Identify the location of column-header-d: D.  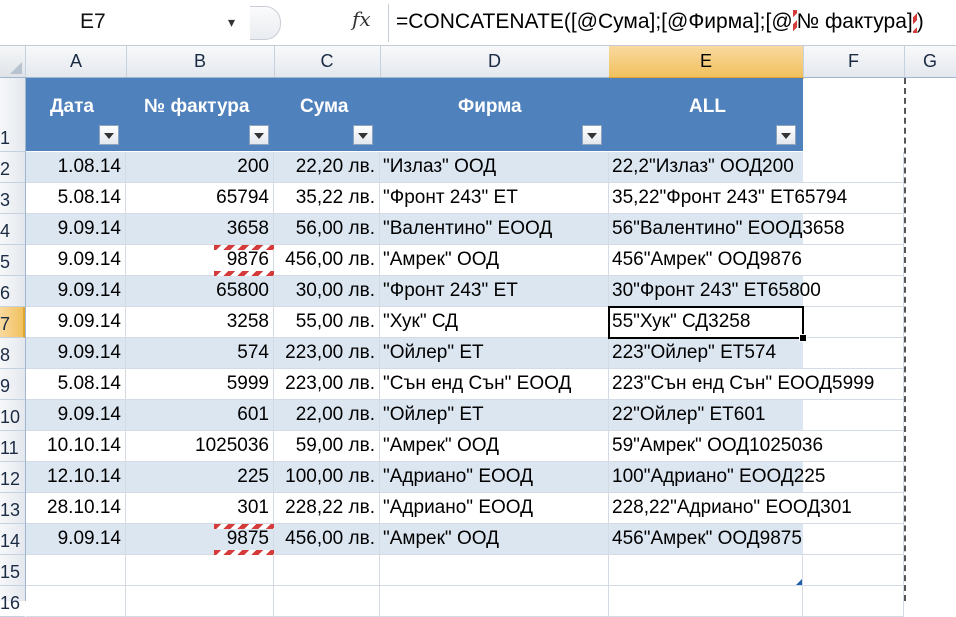
(495, 61).